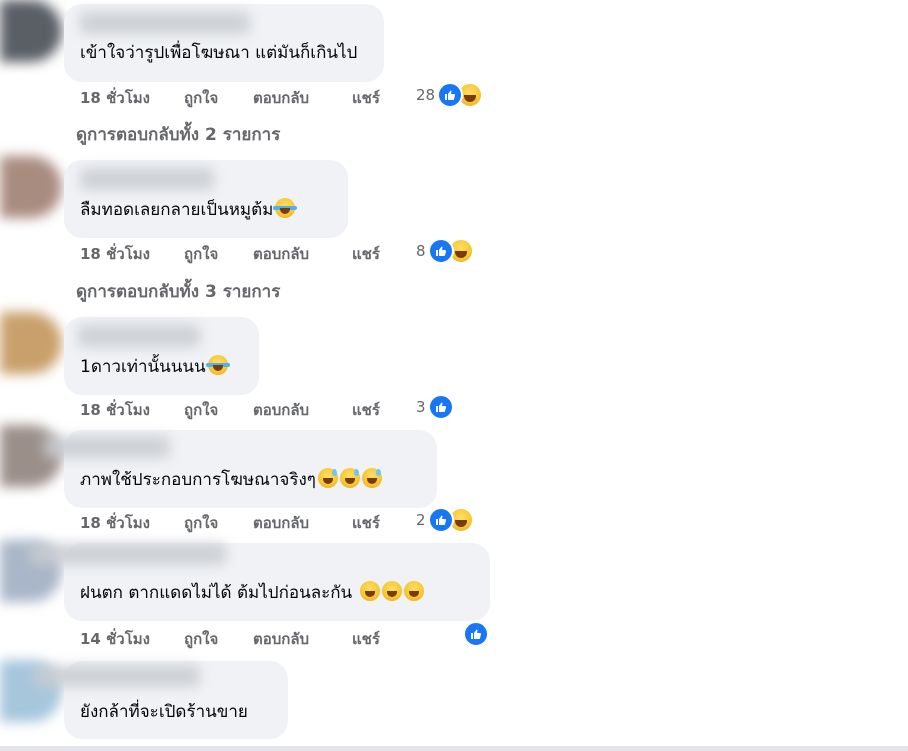  I want to click on comment-bubble: ภาพใช้ประกอบการโฆษณาจริงๆ, so click(240, 469).